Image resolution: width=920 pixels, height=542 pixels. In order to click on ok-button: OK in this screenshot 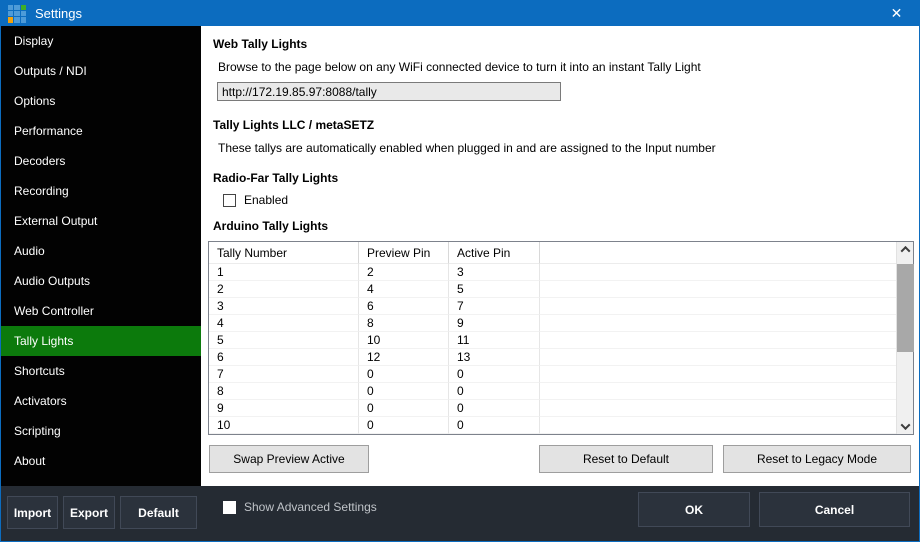, I will do `click(694, 509)`.